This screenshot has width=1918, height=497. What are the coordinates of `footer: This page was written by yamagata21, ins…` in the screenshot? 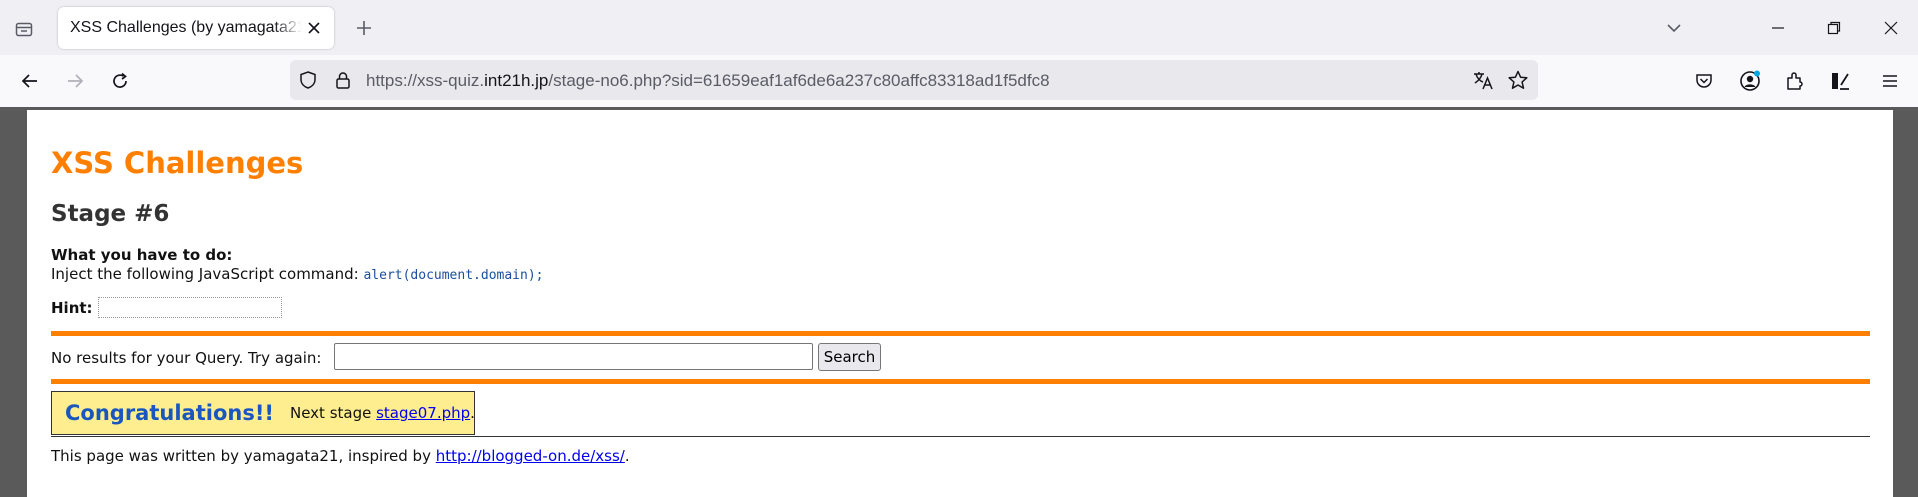 It's located at (340, 456).